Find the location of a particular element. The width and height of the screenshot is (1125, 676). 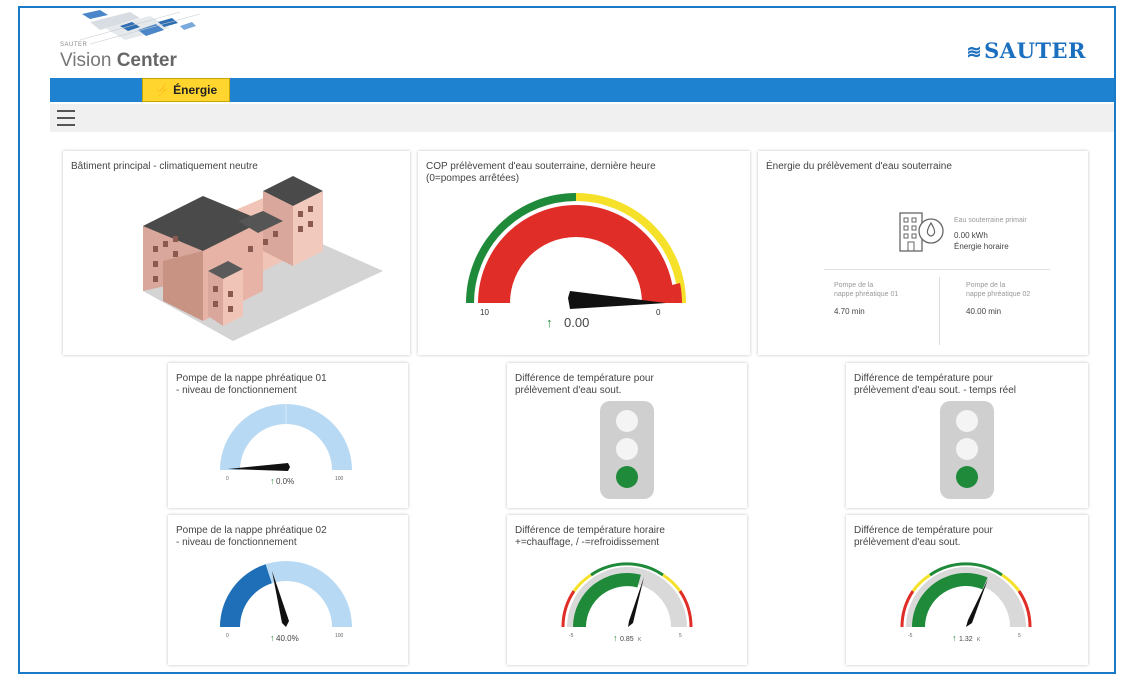

energy-divider-v is located at coordinates (939, 311).